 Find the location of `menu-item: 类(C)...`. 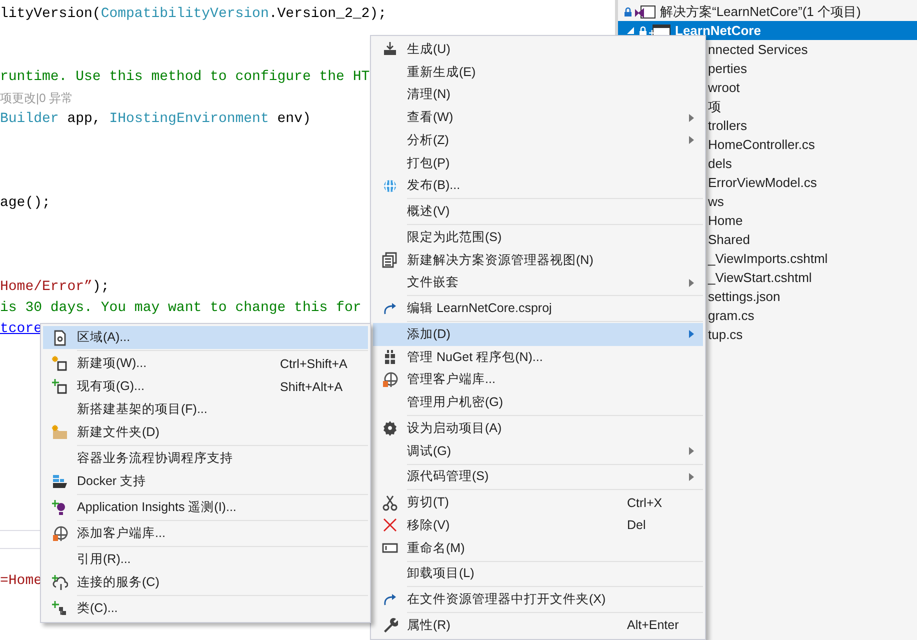

menu-item: 类(C)... is located at coordinates (205, 608).